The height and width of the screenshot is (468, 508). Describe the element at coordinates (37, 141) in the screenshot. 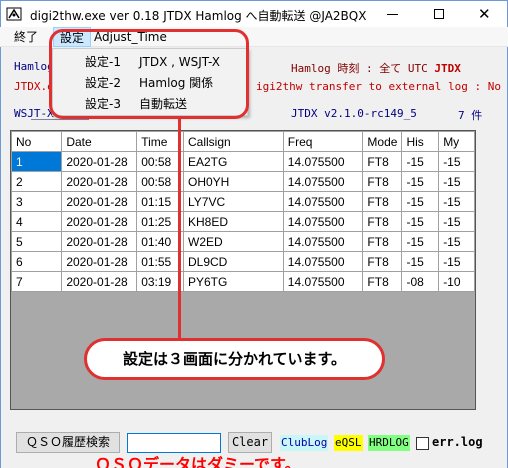

I see `header-no: No` at that location.